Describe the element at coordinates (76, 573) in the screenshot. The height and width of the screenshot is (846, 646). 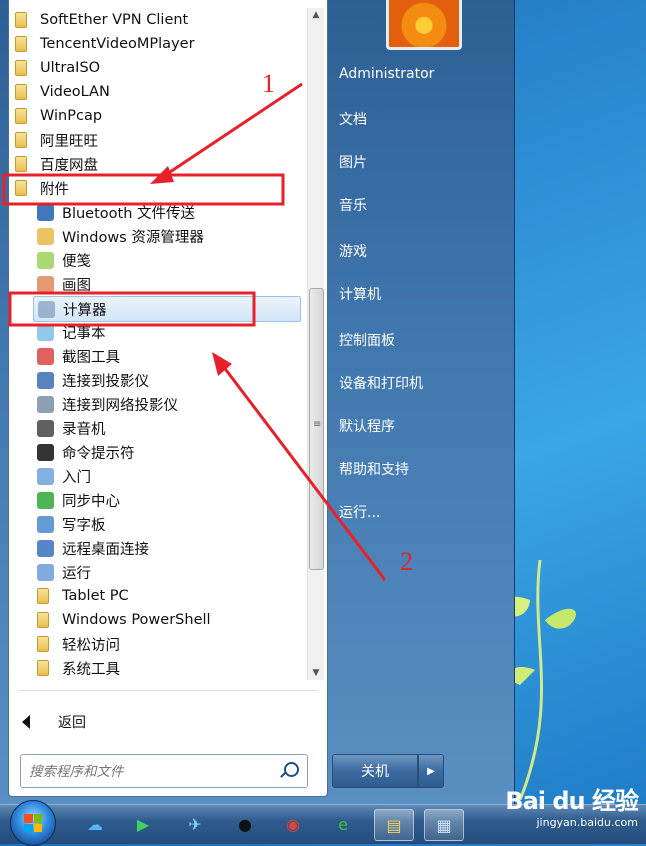
I see `program-label: 运行` at that location.